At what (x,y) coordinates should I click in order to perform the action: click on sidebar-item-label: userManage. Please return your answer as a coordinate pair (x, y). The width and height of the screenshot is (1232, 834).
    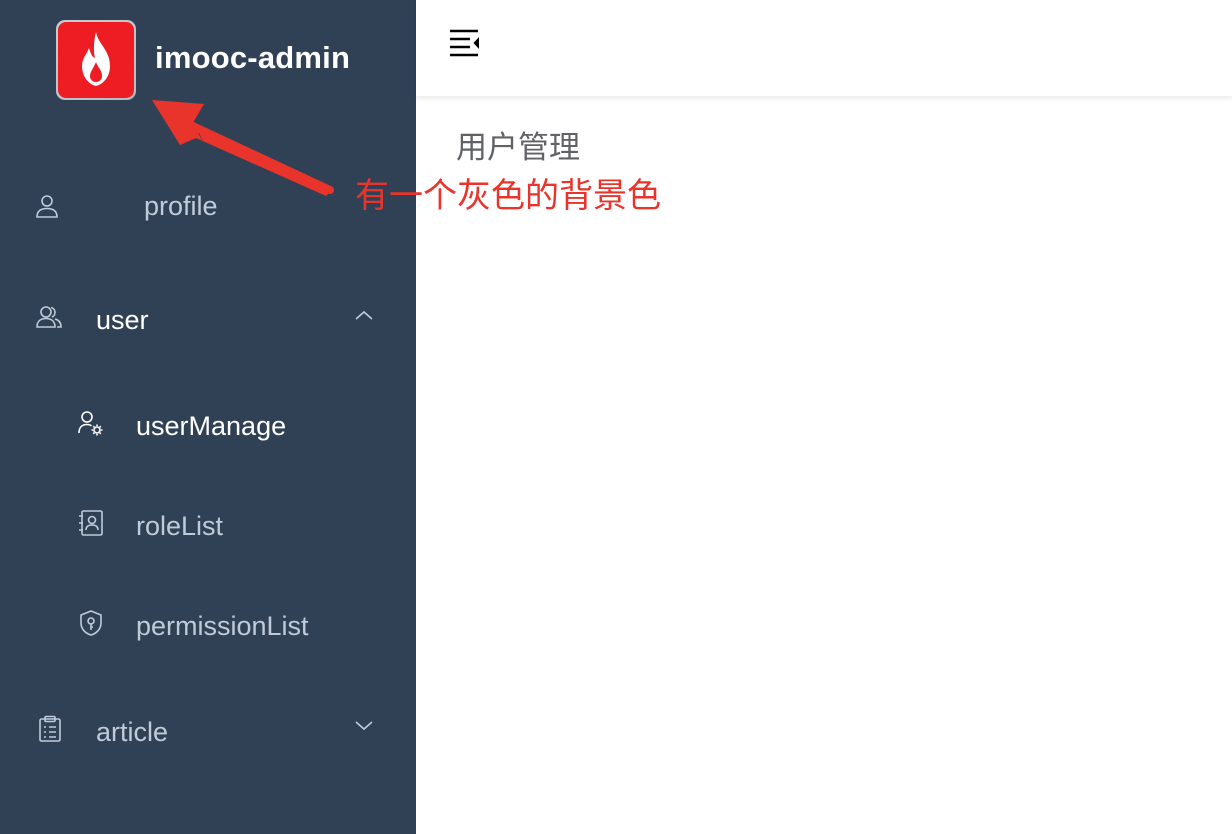
    Looking at the image, I should click on (211, 426).